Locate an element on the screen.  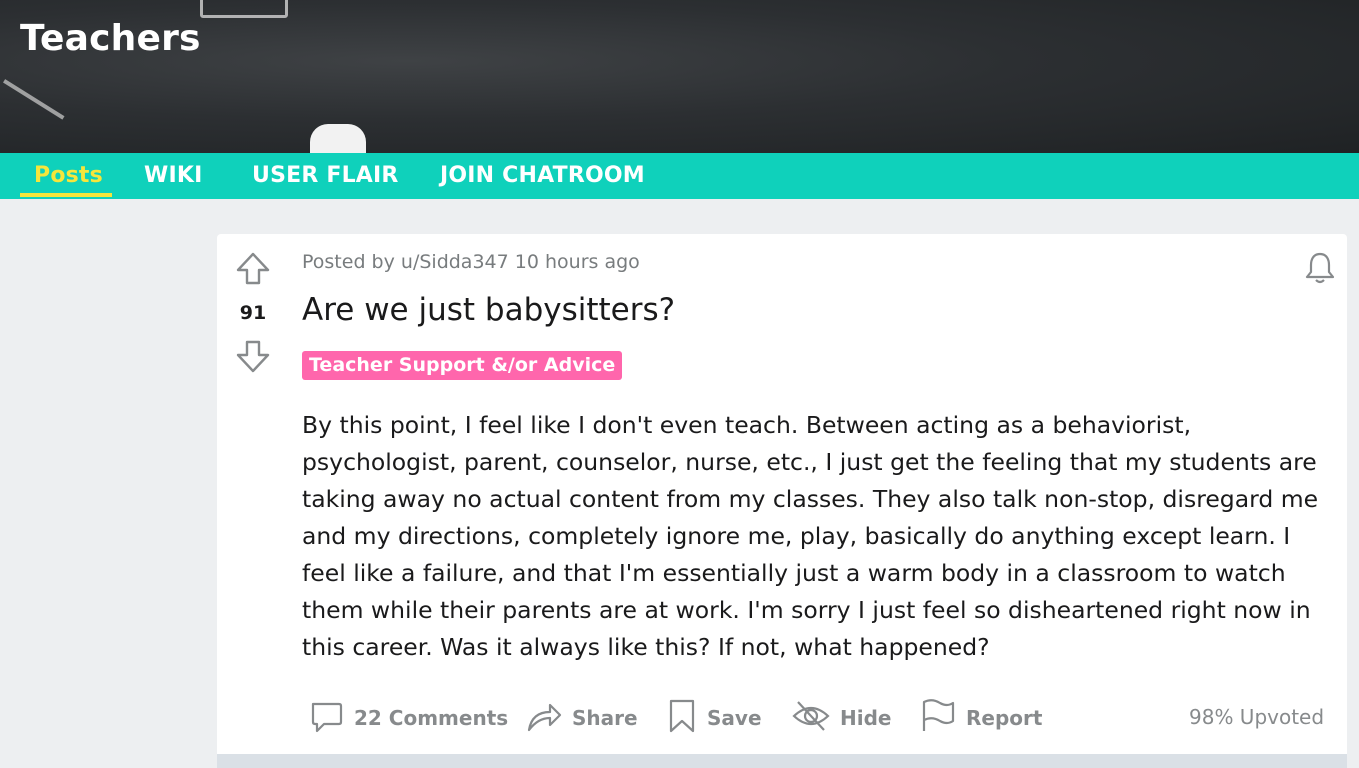
next-card-edge is located at coordinates (782, 761).